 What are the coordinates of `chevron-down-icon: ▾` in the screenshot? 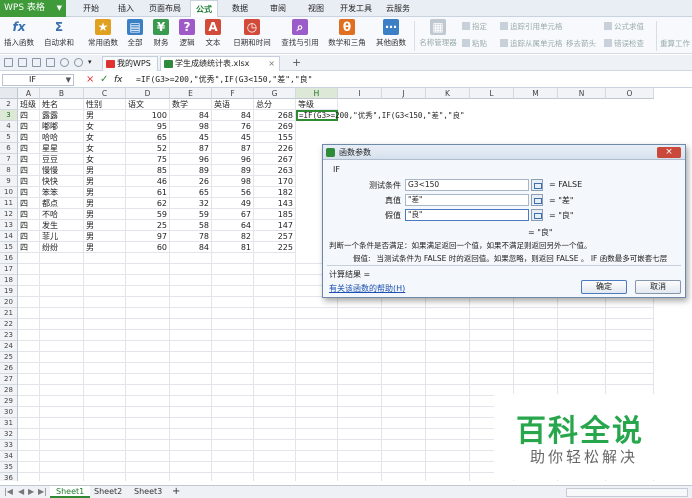 It's located at (92, 62).